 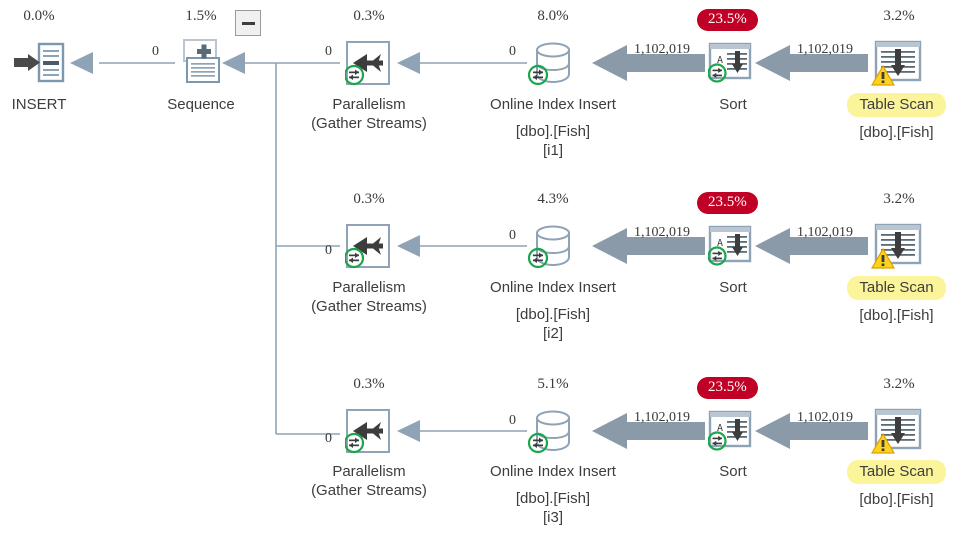 What do you see at coordinates (662, 417) in the screenshot?
I see `rowcount-sort-3-out: 1,102,019` at bounding box center [662, 417].